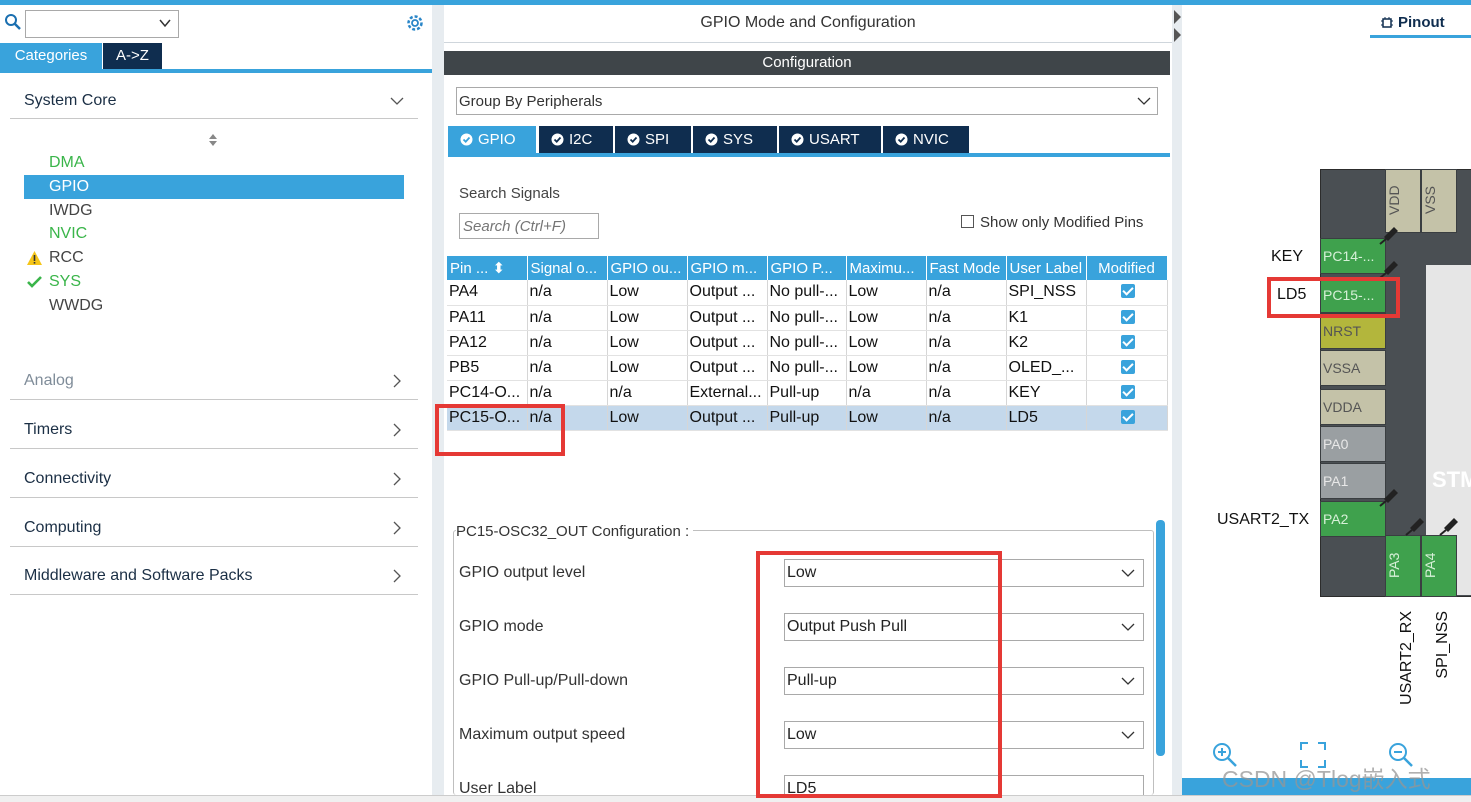 This screenshot has height=802, width=1471. Describe the element at coordinates (522, 572) in the screenshot. I see `prop-label-output-level: GPIO output level` at that location.